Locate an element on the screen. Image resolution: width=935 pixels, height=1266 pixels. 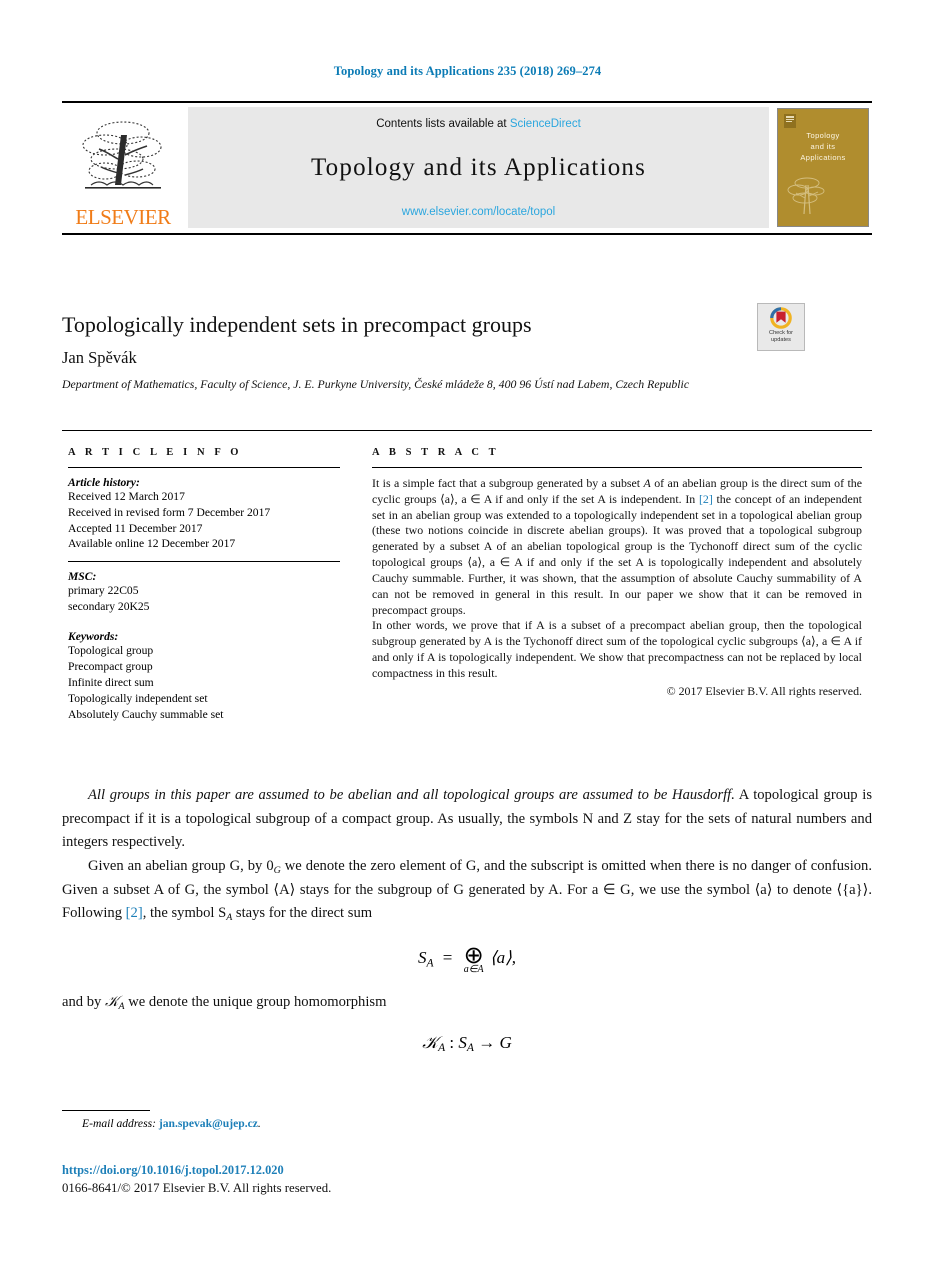
history-item: Received in revised form 7 December 2017 is located at coordinates (169, 512).